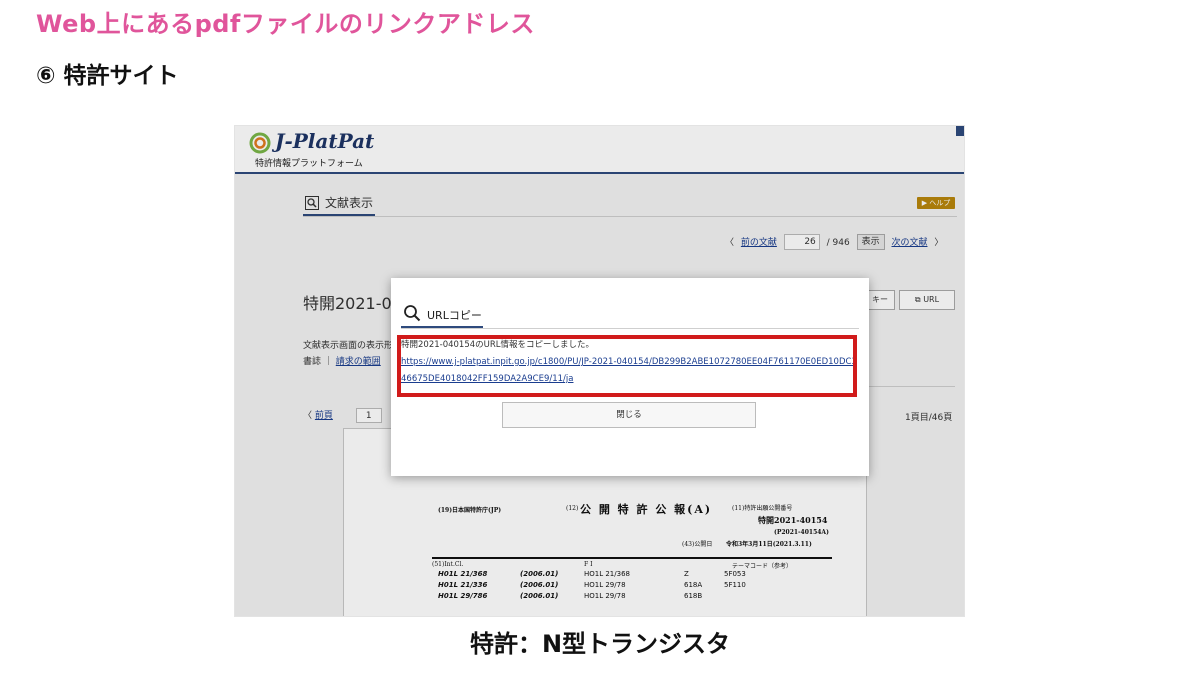 This screenshot has height=675, width=1200. Describe the element at coordinates (412, 313) in the screenshot. I see `search-icon` at that location.